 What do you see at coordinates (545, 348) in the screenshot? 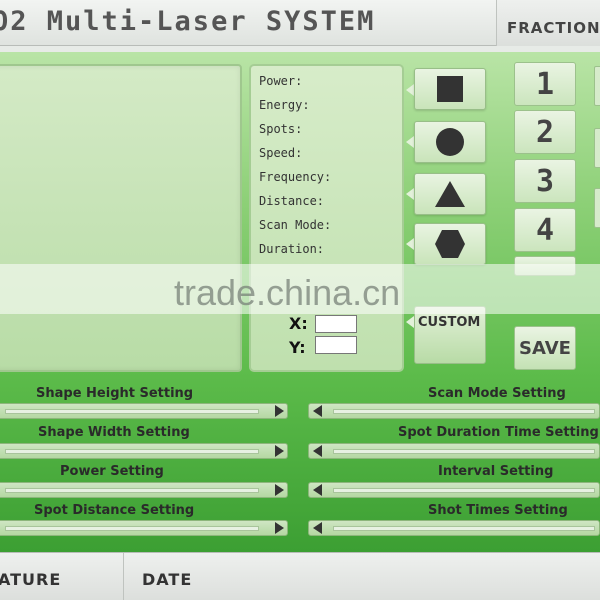
I see `save-button: SAVE` at bounding box center [545, 348].